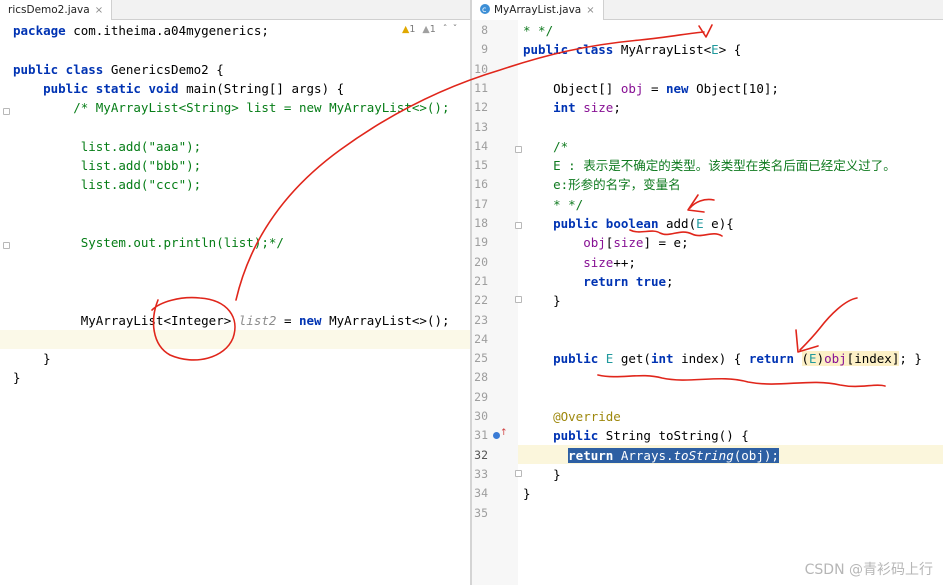  I want to click on code-token: * */, so click(553, 204).